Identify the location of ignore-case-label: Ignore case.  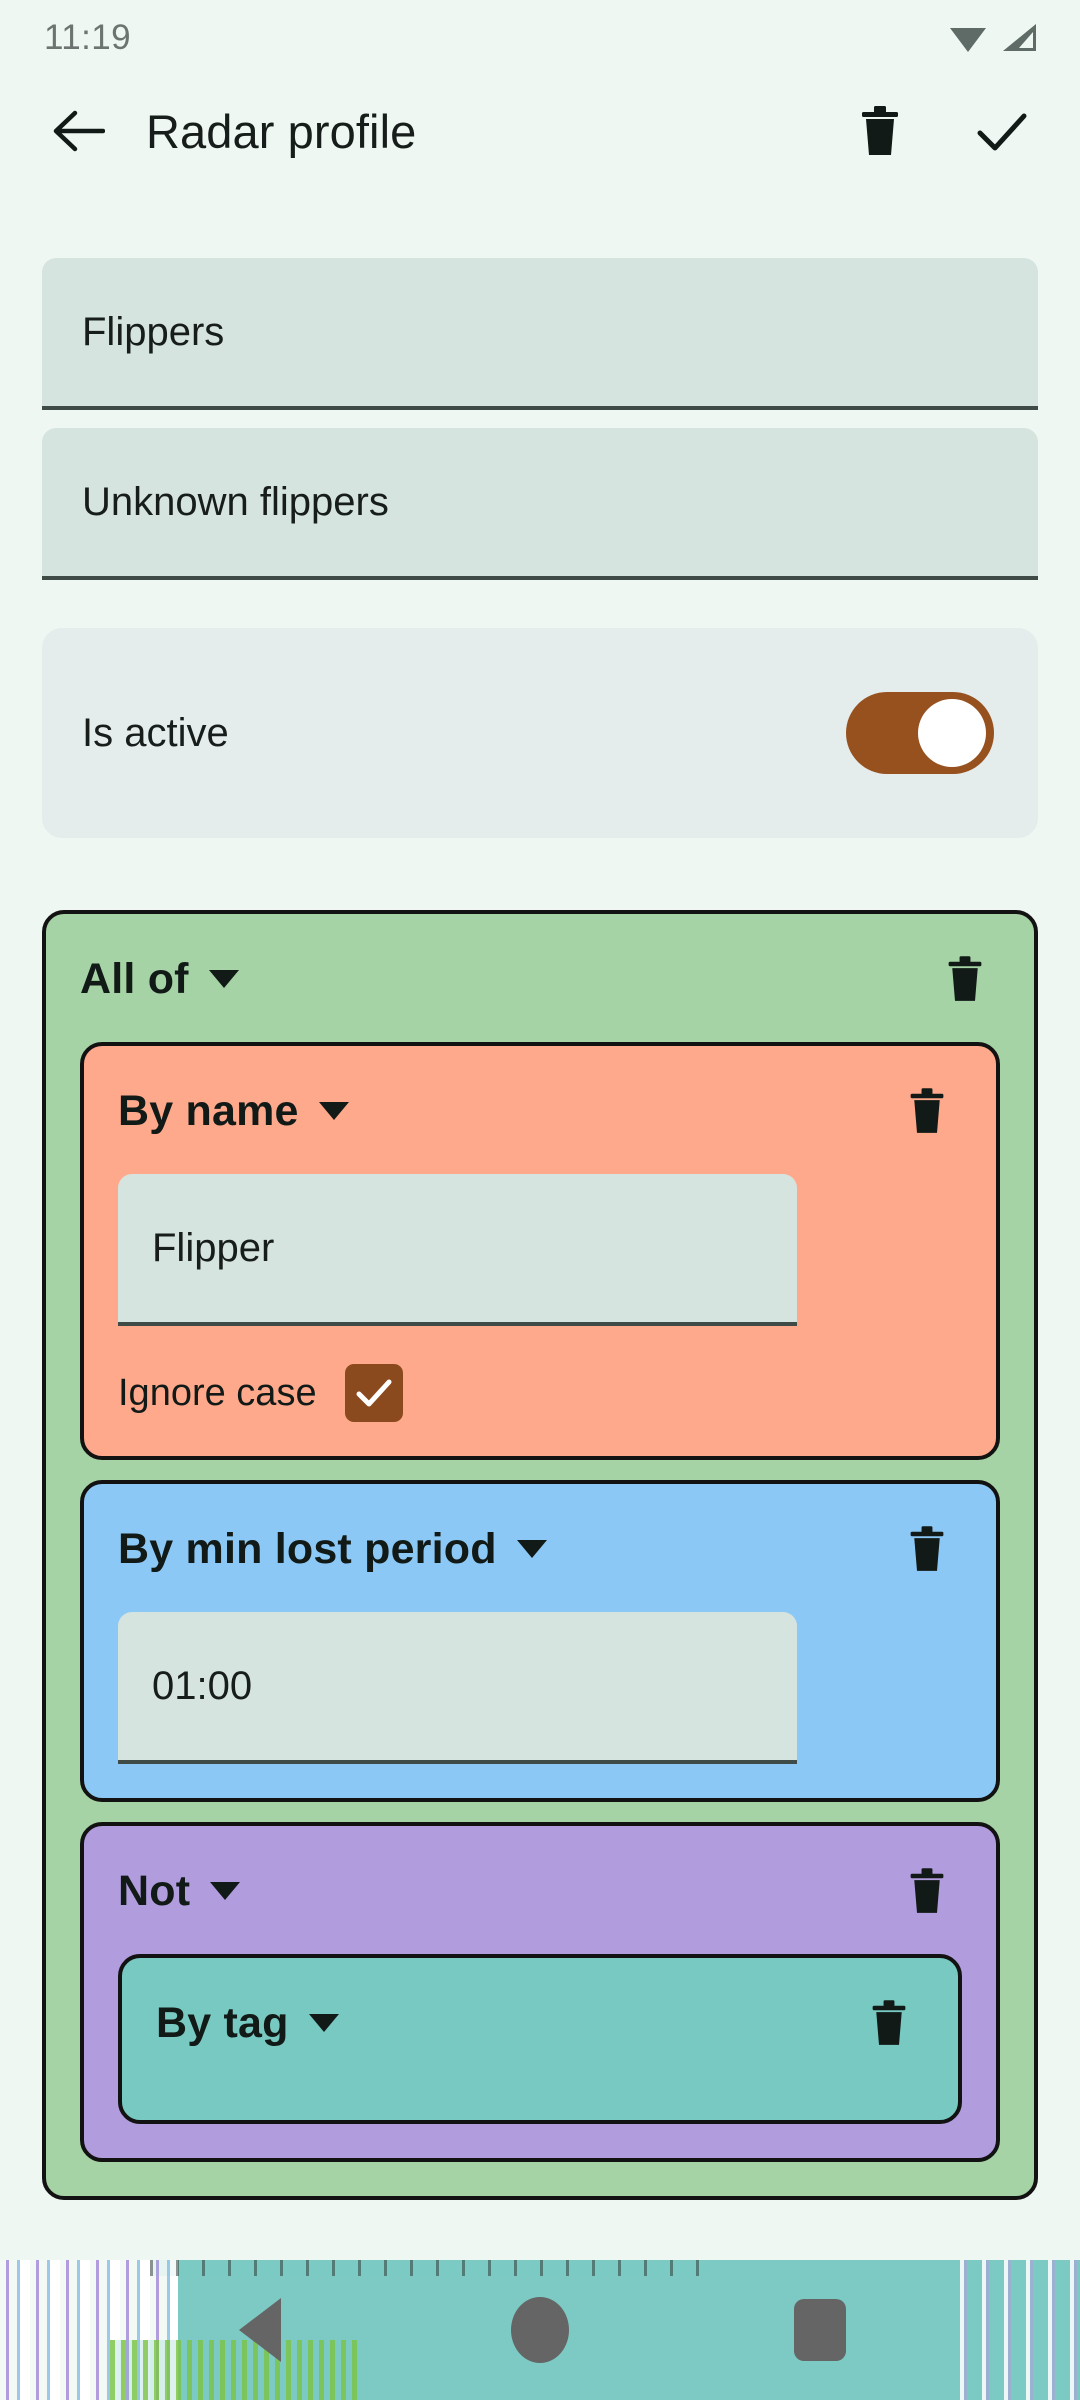
(217, 1392).